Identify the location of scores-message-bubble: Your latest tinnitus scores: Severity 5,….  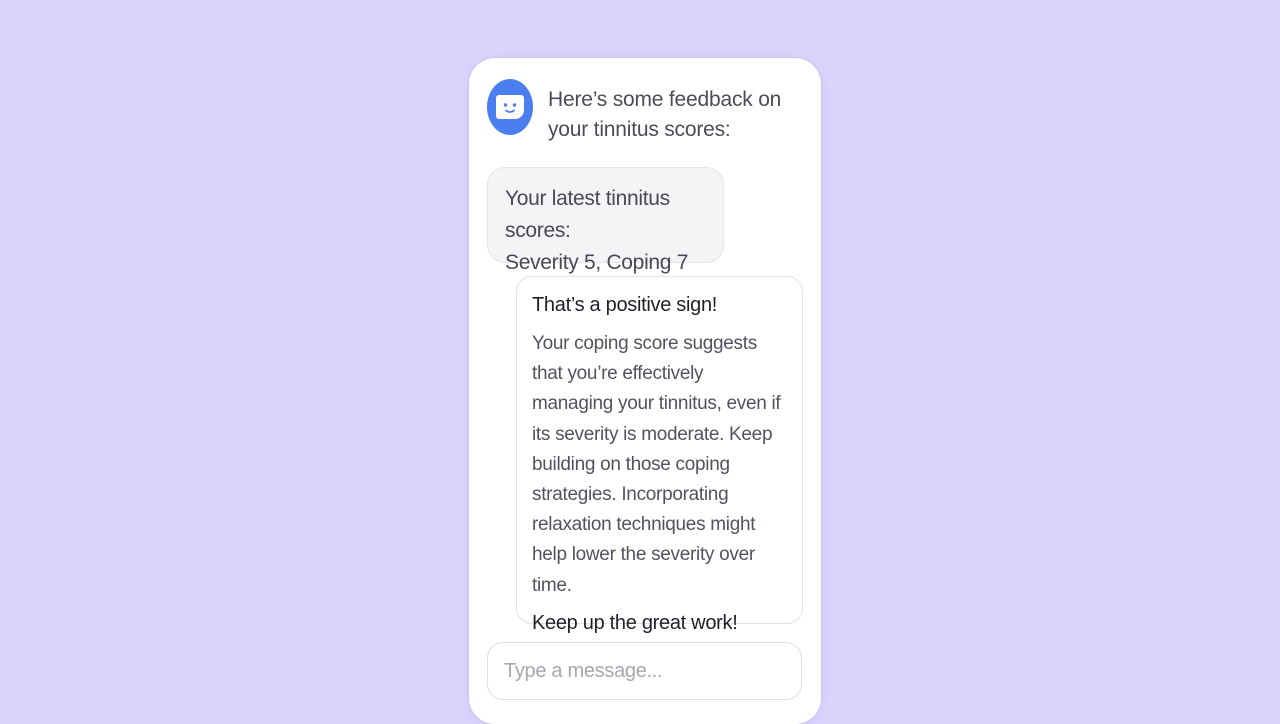
(605, 220).